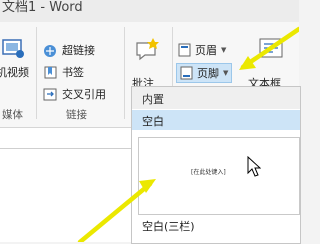 The width and height of the screenshot is (320, 244). What do you see at coordinates (15, 63) in the screenshot?
I see `online-video-button: 机视频` at bounding box center [15, 63].